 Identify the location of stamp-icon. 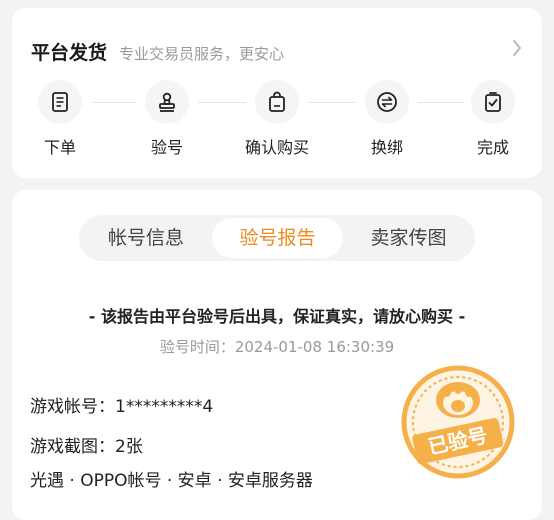
(167, 102).